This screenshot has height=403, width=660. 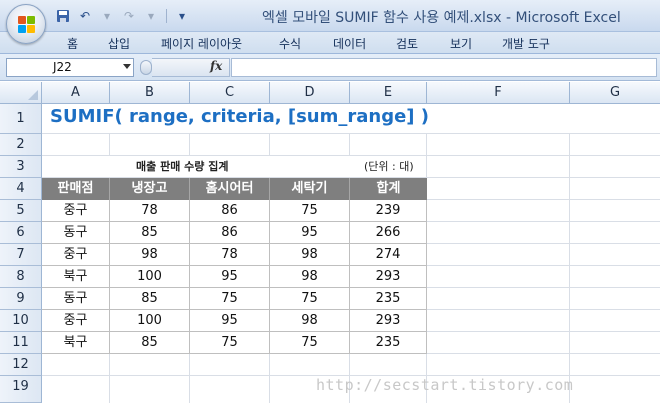 What do you see at coordinates (33, 95) in the screenshot?
I see `select-all-icon` at bounding box center [33, 95].